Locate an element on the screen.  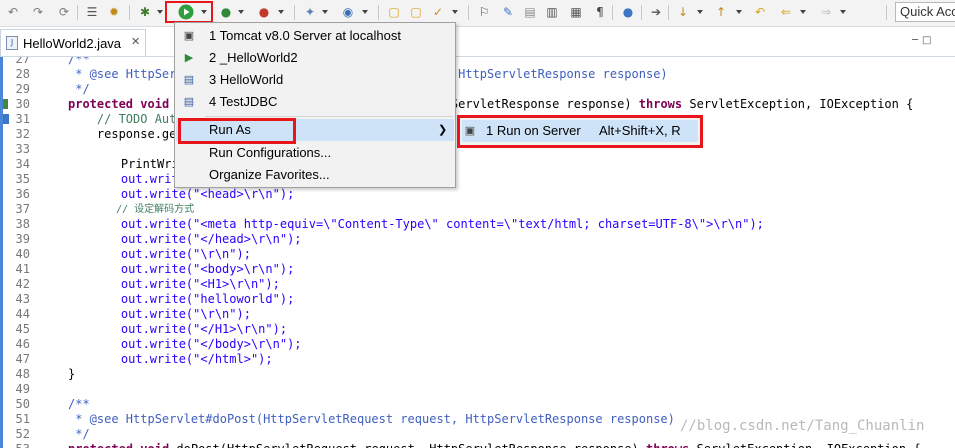
menu-item-tomcat-server: ▣ 1 Tomcat v8.0 Server at localhost is located at coordinates (315, 36).